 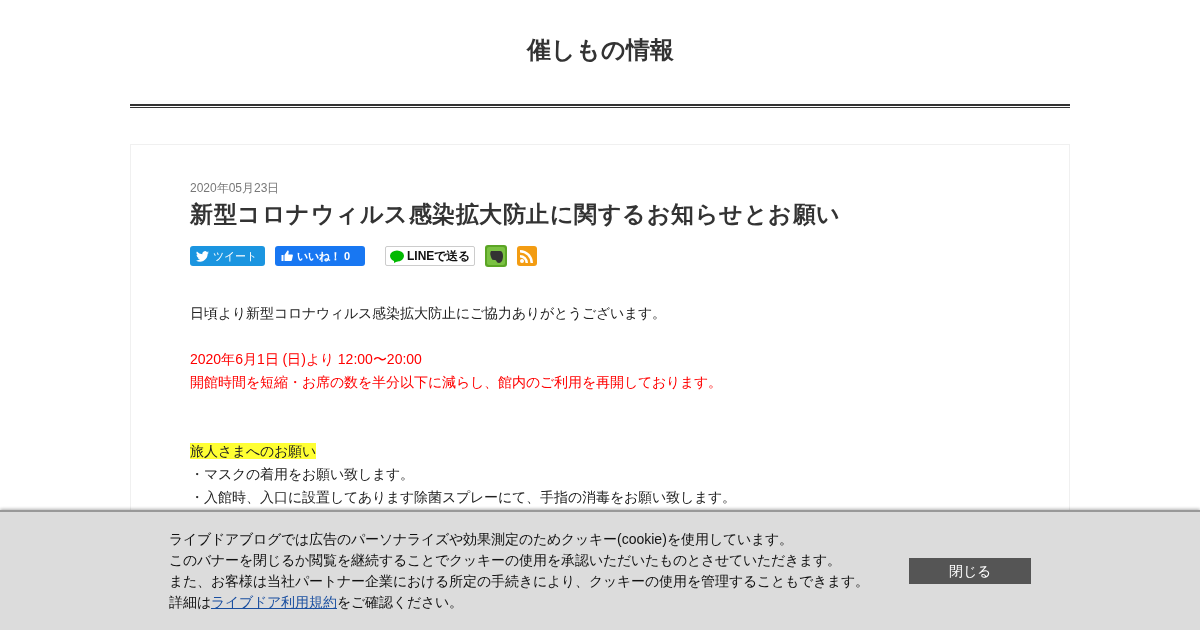 I want to click on body-text: ・入館時、入口に設置してあります除菌スプレーにて、手指の消毒をお願い致します。, so click(x=463, y=497).